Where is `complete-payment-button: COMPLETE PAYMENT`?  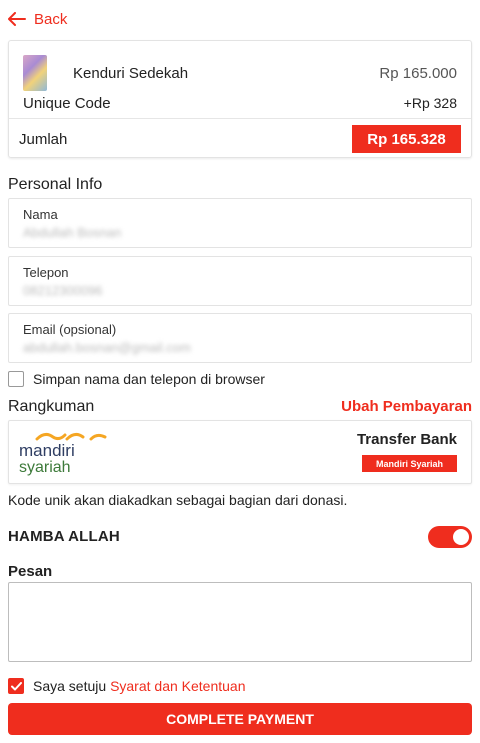 complete-payment-button: COMPLETE PAYMENT is located at coordinates (240, 719).